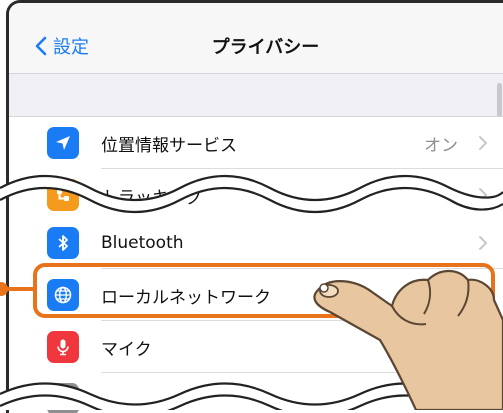 This screenshot has height=413, width=503. I want to click on location-arrow-icon, so click(63, 143).